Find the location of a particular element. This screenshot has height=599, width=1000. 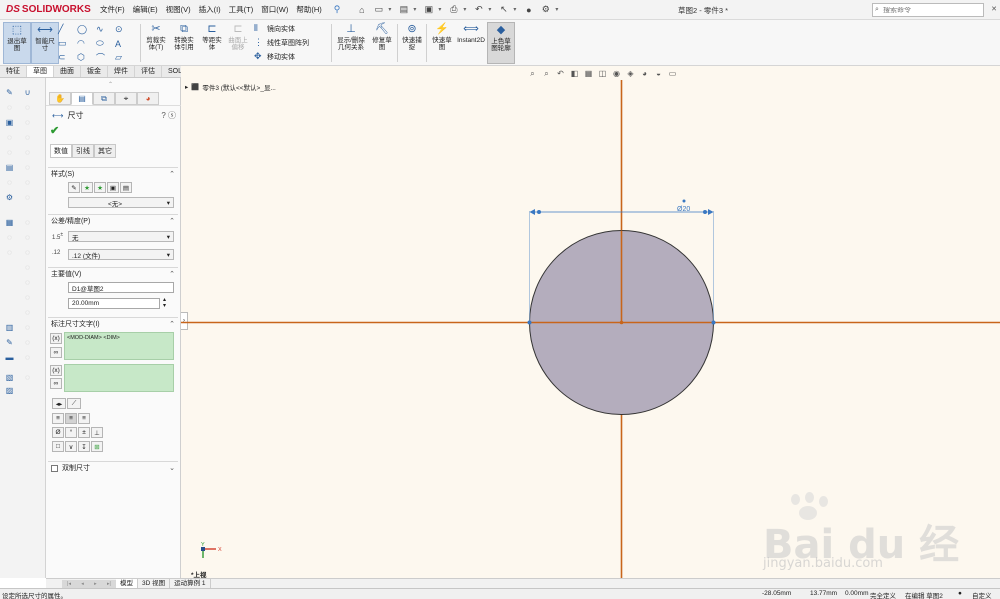

rectangle-icon: ▭ is located at coordinates (67, 43).